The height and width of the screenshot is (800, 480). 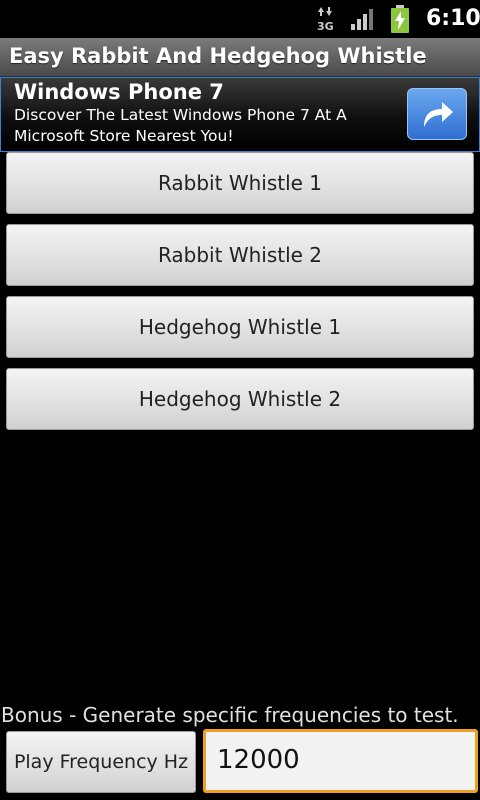 I want to click on ad-title: Windows Phone 7, so click(x=119, y=92).